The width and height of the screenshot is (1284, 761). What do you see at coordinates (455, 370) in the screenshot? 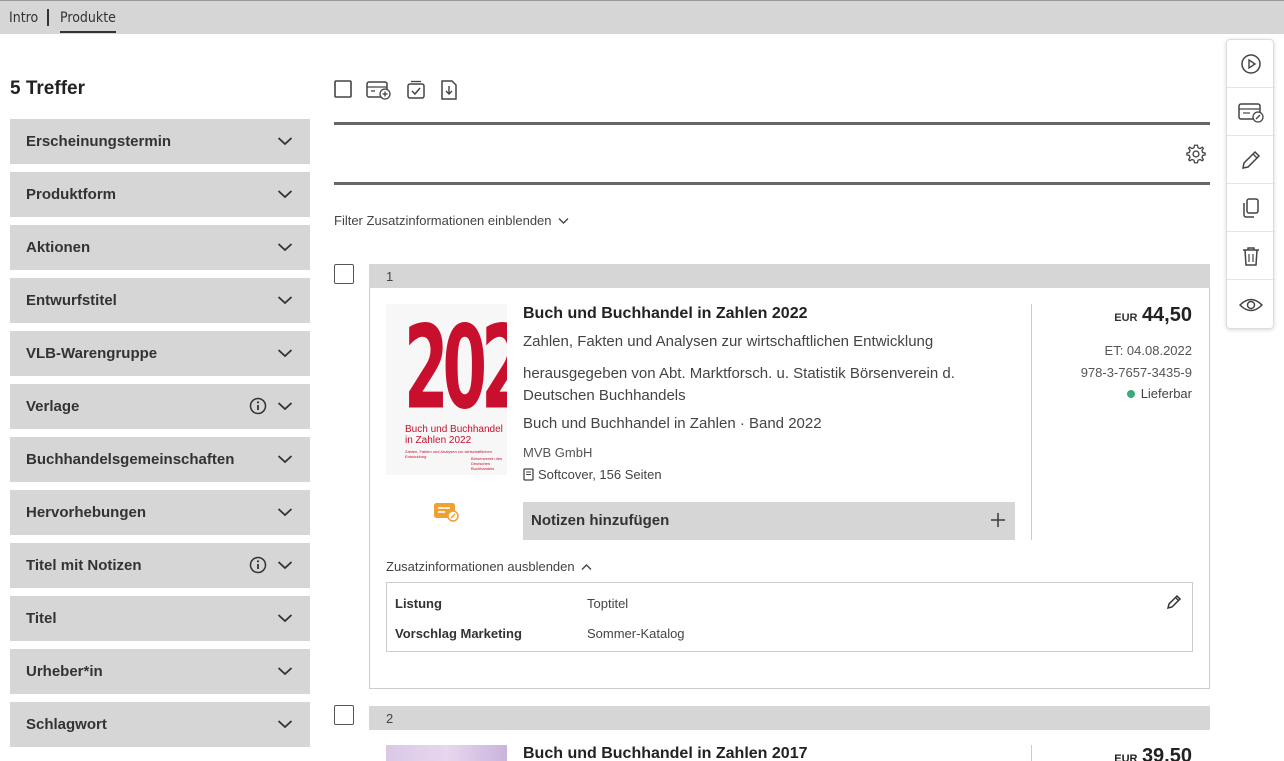
I see `cover-year: 2022` at bounding box center [455, 370].